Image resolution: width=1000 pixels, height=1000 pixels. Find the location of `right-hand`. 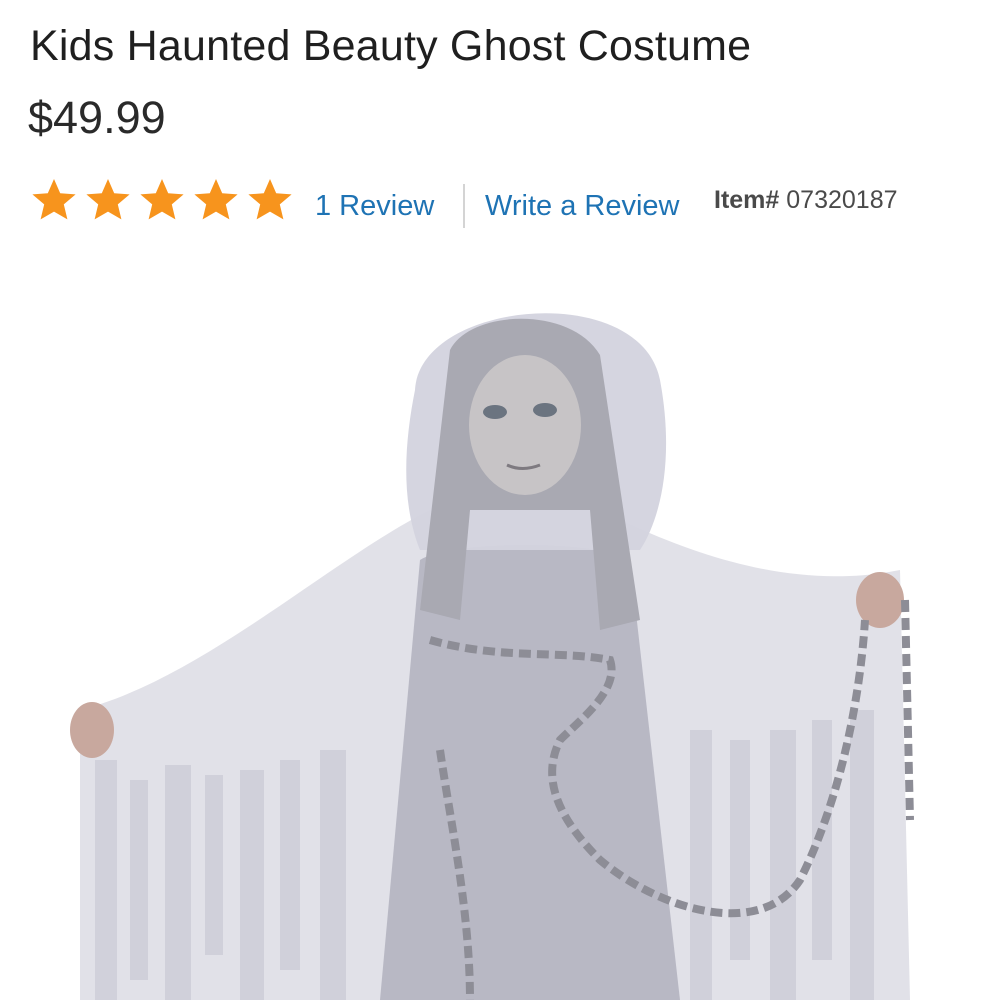

right-hand is located at coordinates (880, 600).